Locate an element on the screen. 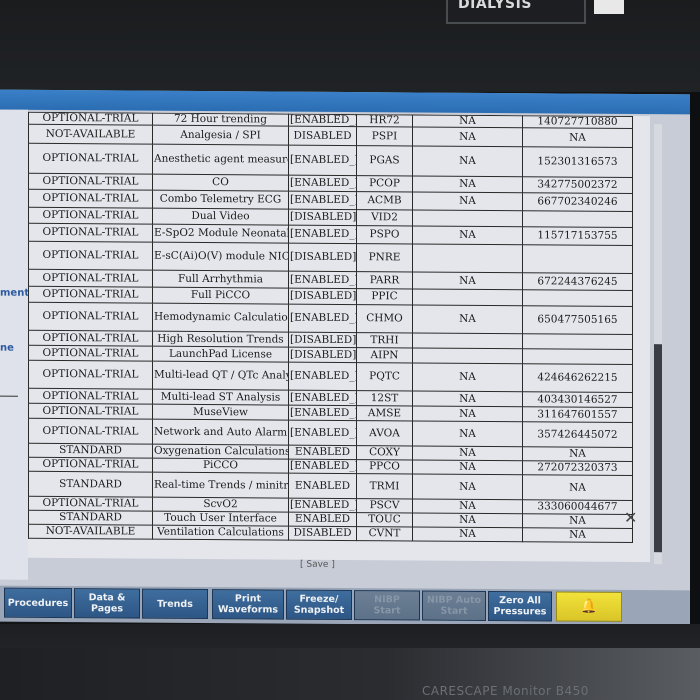  feature-cell: E-sC(Ai)O(V) module NICU SW is located at coordinates (220, 257).